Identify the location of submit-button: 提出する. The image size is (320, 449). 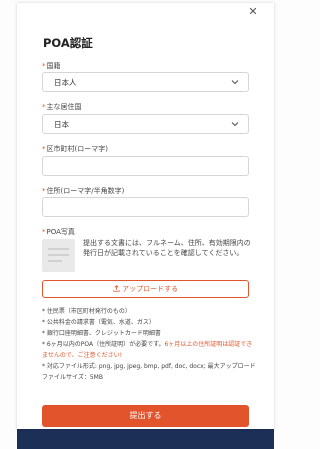
(145, 416).